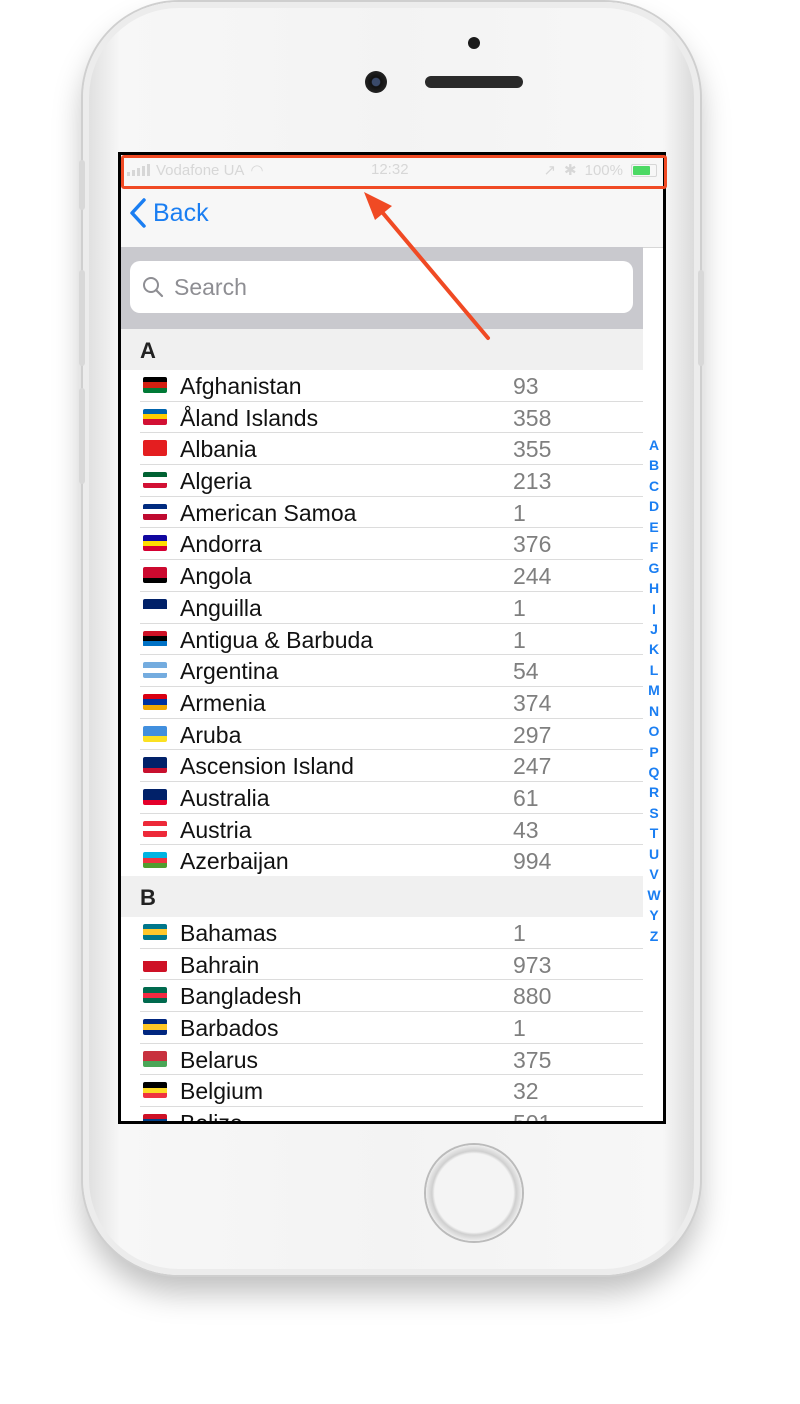 The width and height of the screenshot is (800, 1404). Describe the element at coordinates (221, 544) in the screenshot. I see `country-name: Andorra` at that location.